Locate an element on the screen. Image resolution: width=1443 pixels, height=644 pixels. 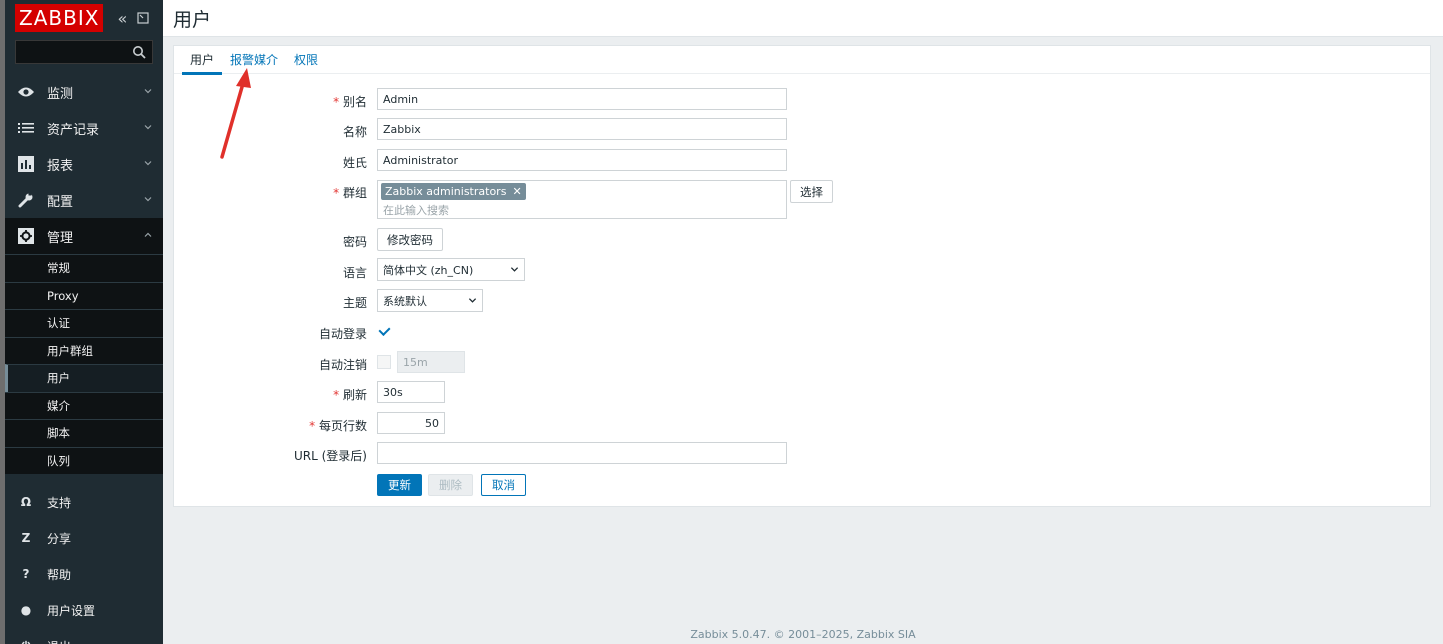
menu-user-settings: ● 用户设置 is located at coordinates (84, 610).